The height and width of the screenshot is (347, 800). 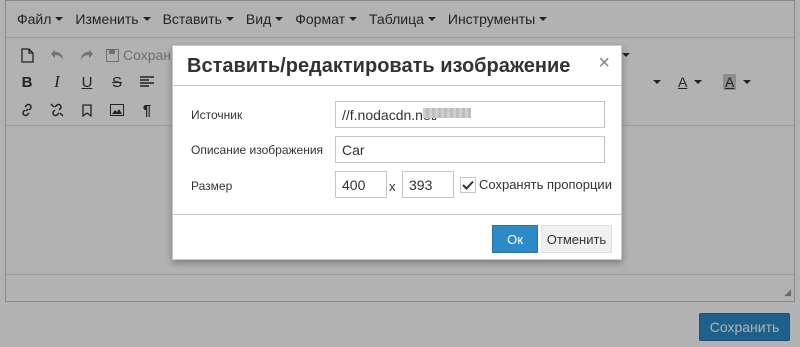 I want to click on constrain-proportions-label: Сохранять пропорции, so click(x=545, y=184).